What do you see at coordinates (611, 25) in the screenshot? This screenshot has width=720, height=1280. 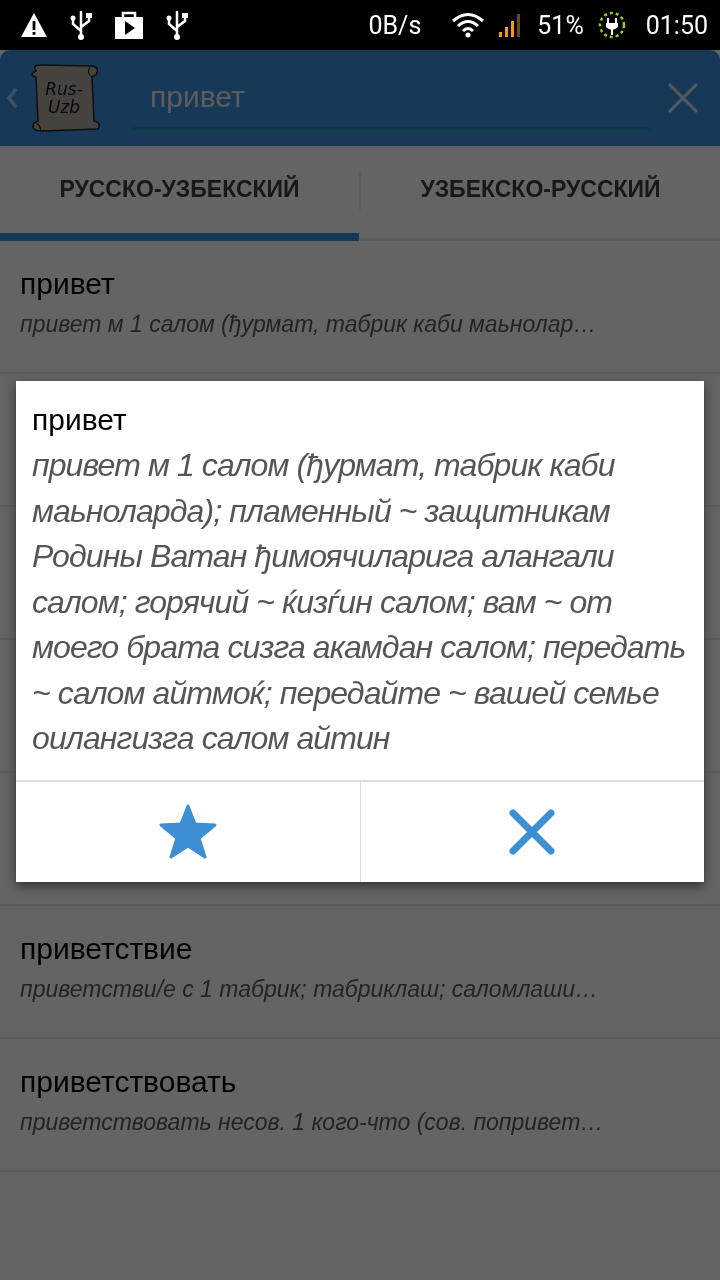 I see `charging-icon` at bounding box center [611, 25].